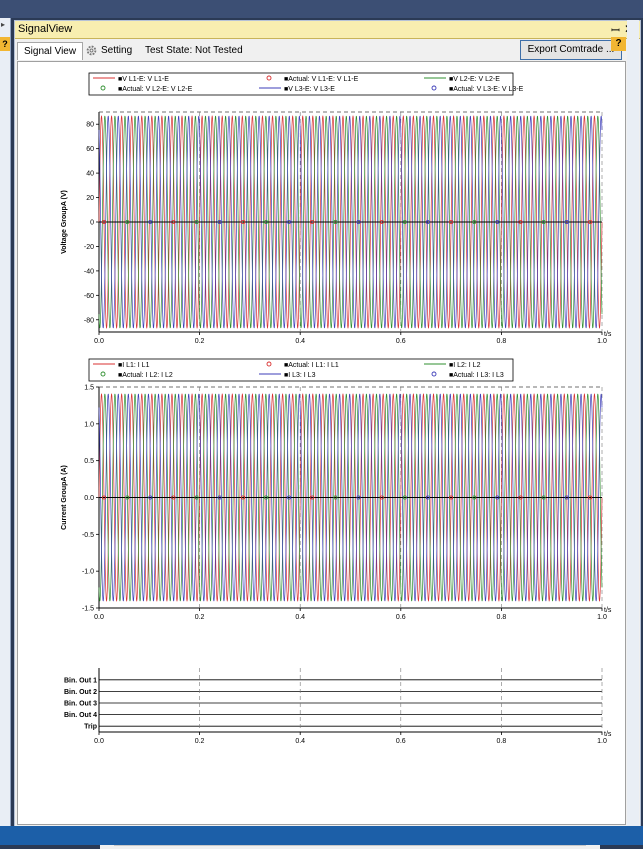 The height and width of the screenshot is (849, 643). I want to click on y-tick-label: 40, so click(90, 174).